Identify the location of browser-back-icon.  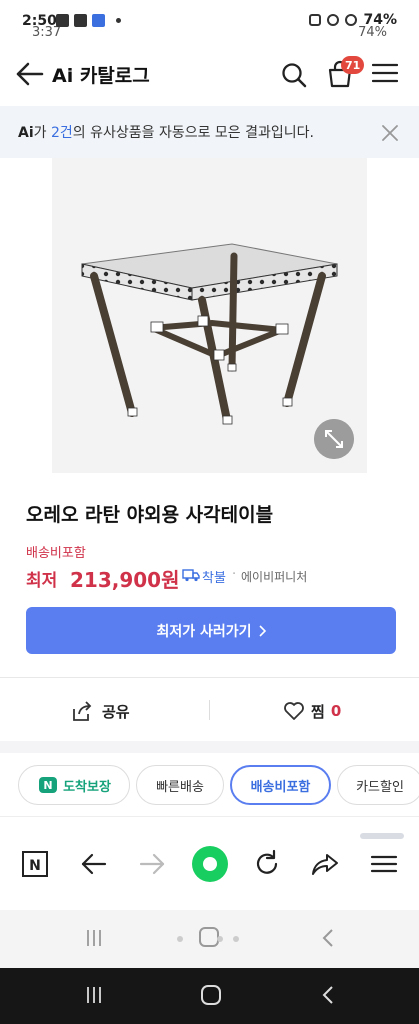
(94, 864).